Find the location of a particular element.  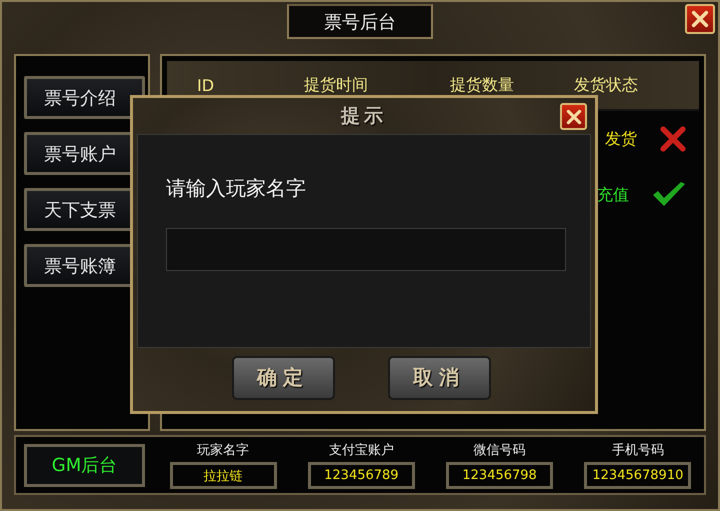

column-header: 提货数量 is located at coordinates (482, 85).